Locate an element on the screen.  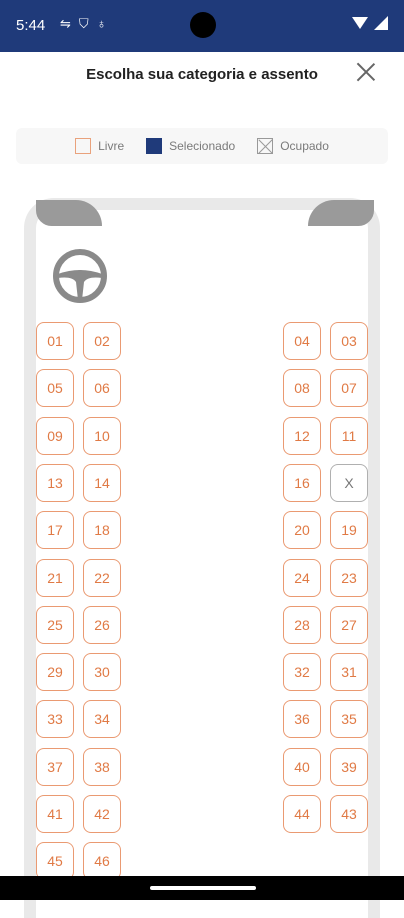
legend-selected-label: Selecionado is located at coordinates (202, 146).